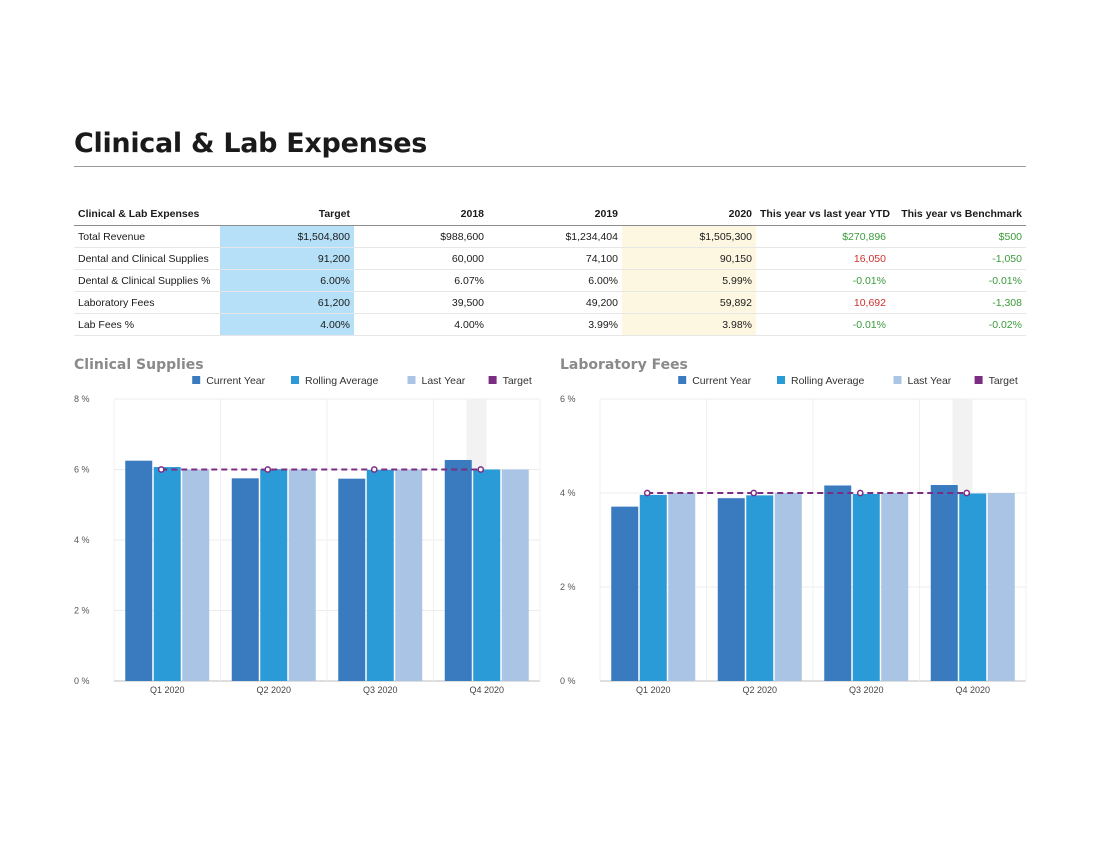 This screenshot has width=1100, height=850. I want to click on value-2019: 74,100, so click(555, 258).